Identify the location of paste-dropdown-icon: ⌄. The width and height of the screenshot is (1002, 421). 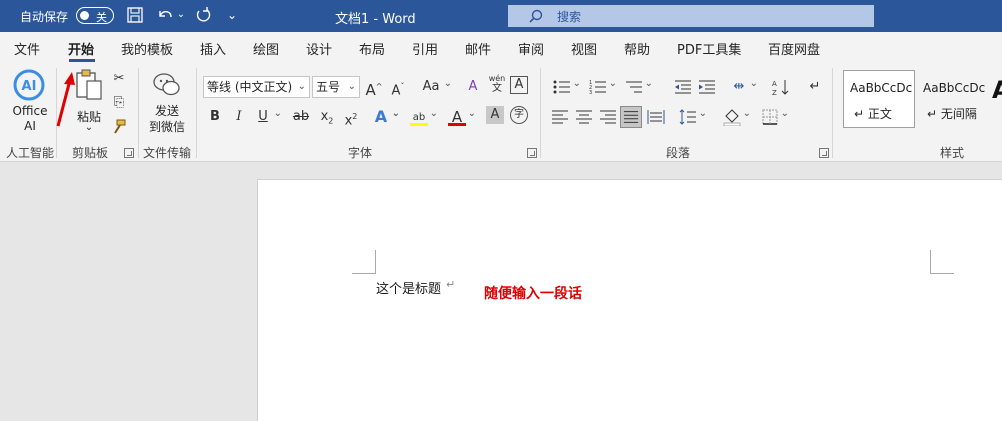
(89, 127).